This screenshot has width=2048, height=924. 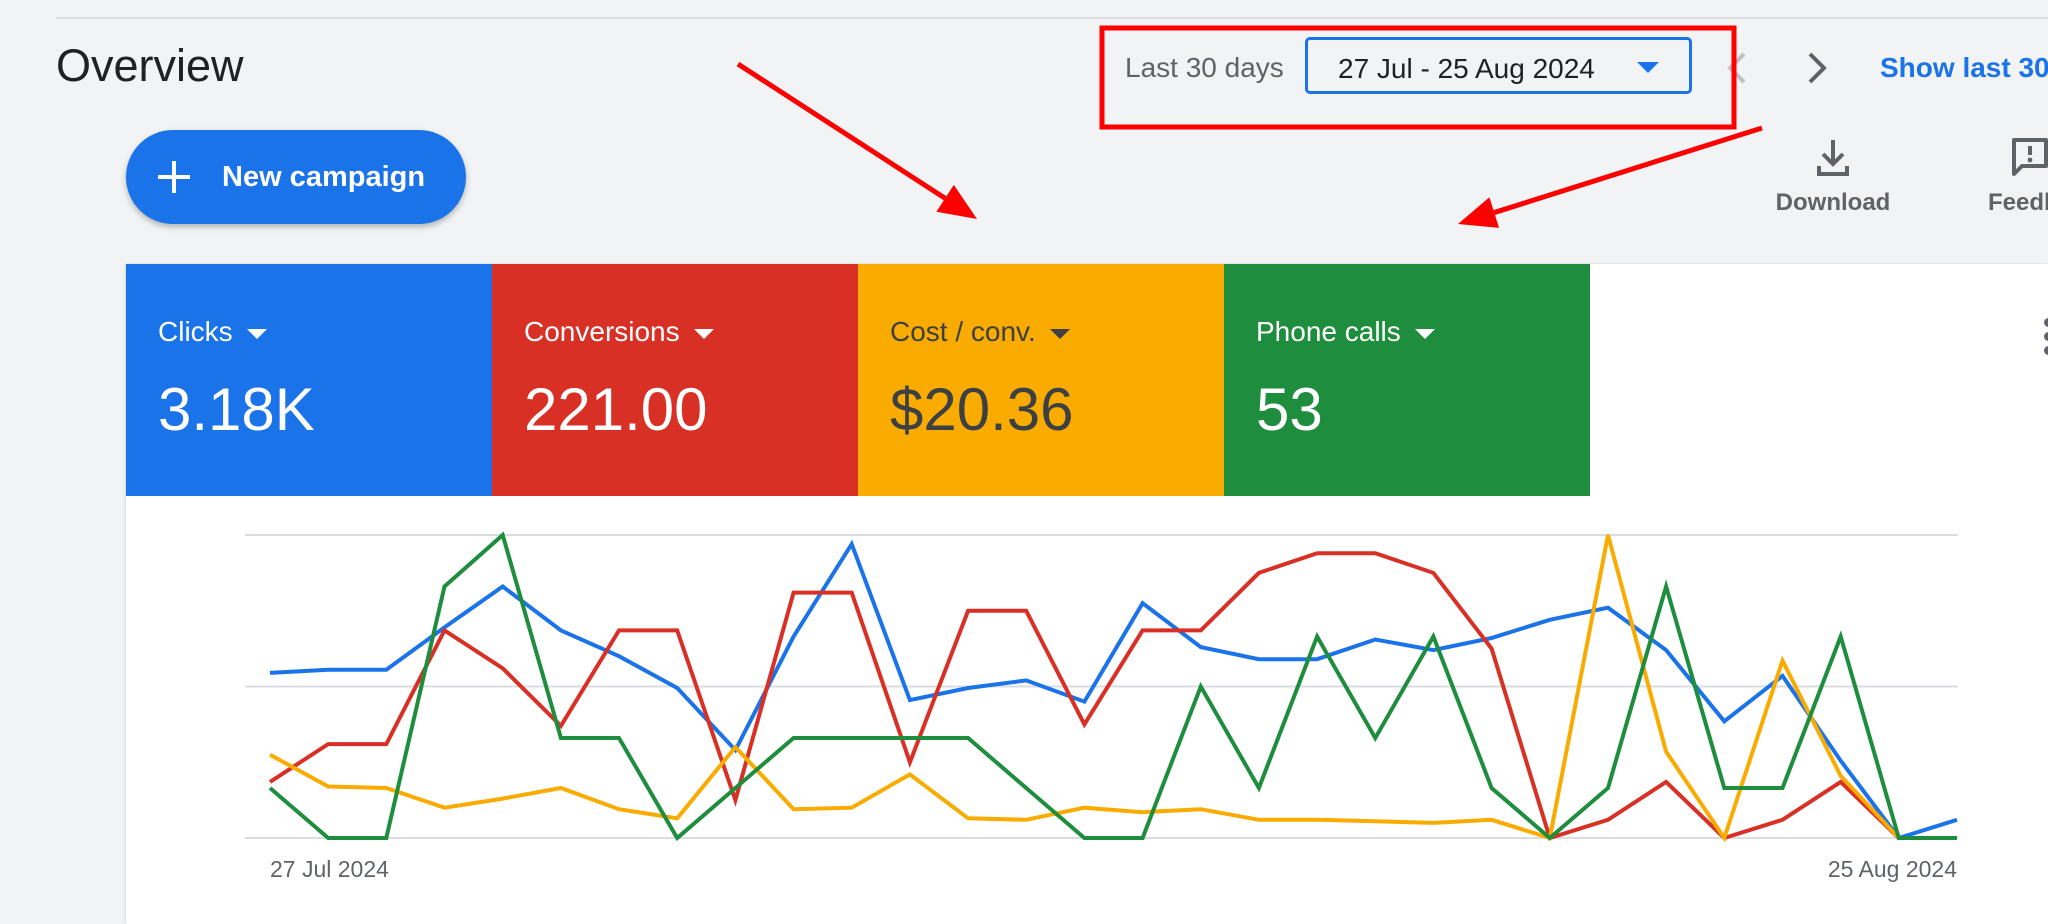 What do you see at coordinates (329, 869) in the screenshot?
I see `x-axis-start-label: 27 Jul 2024` at bounding box center [329, 869].